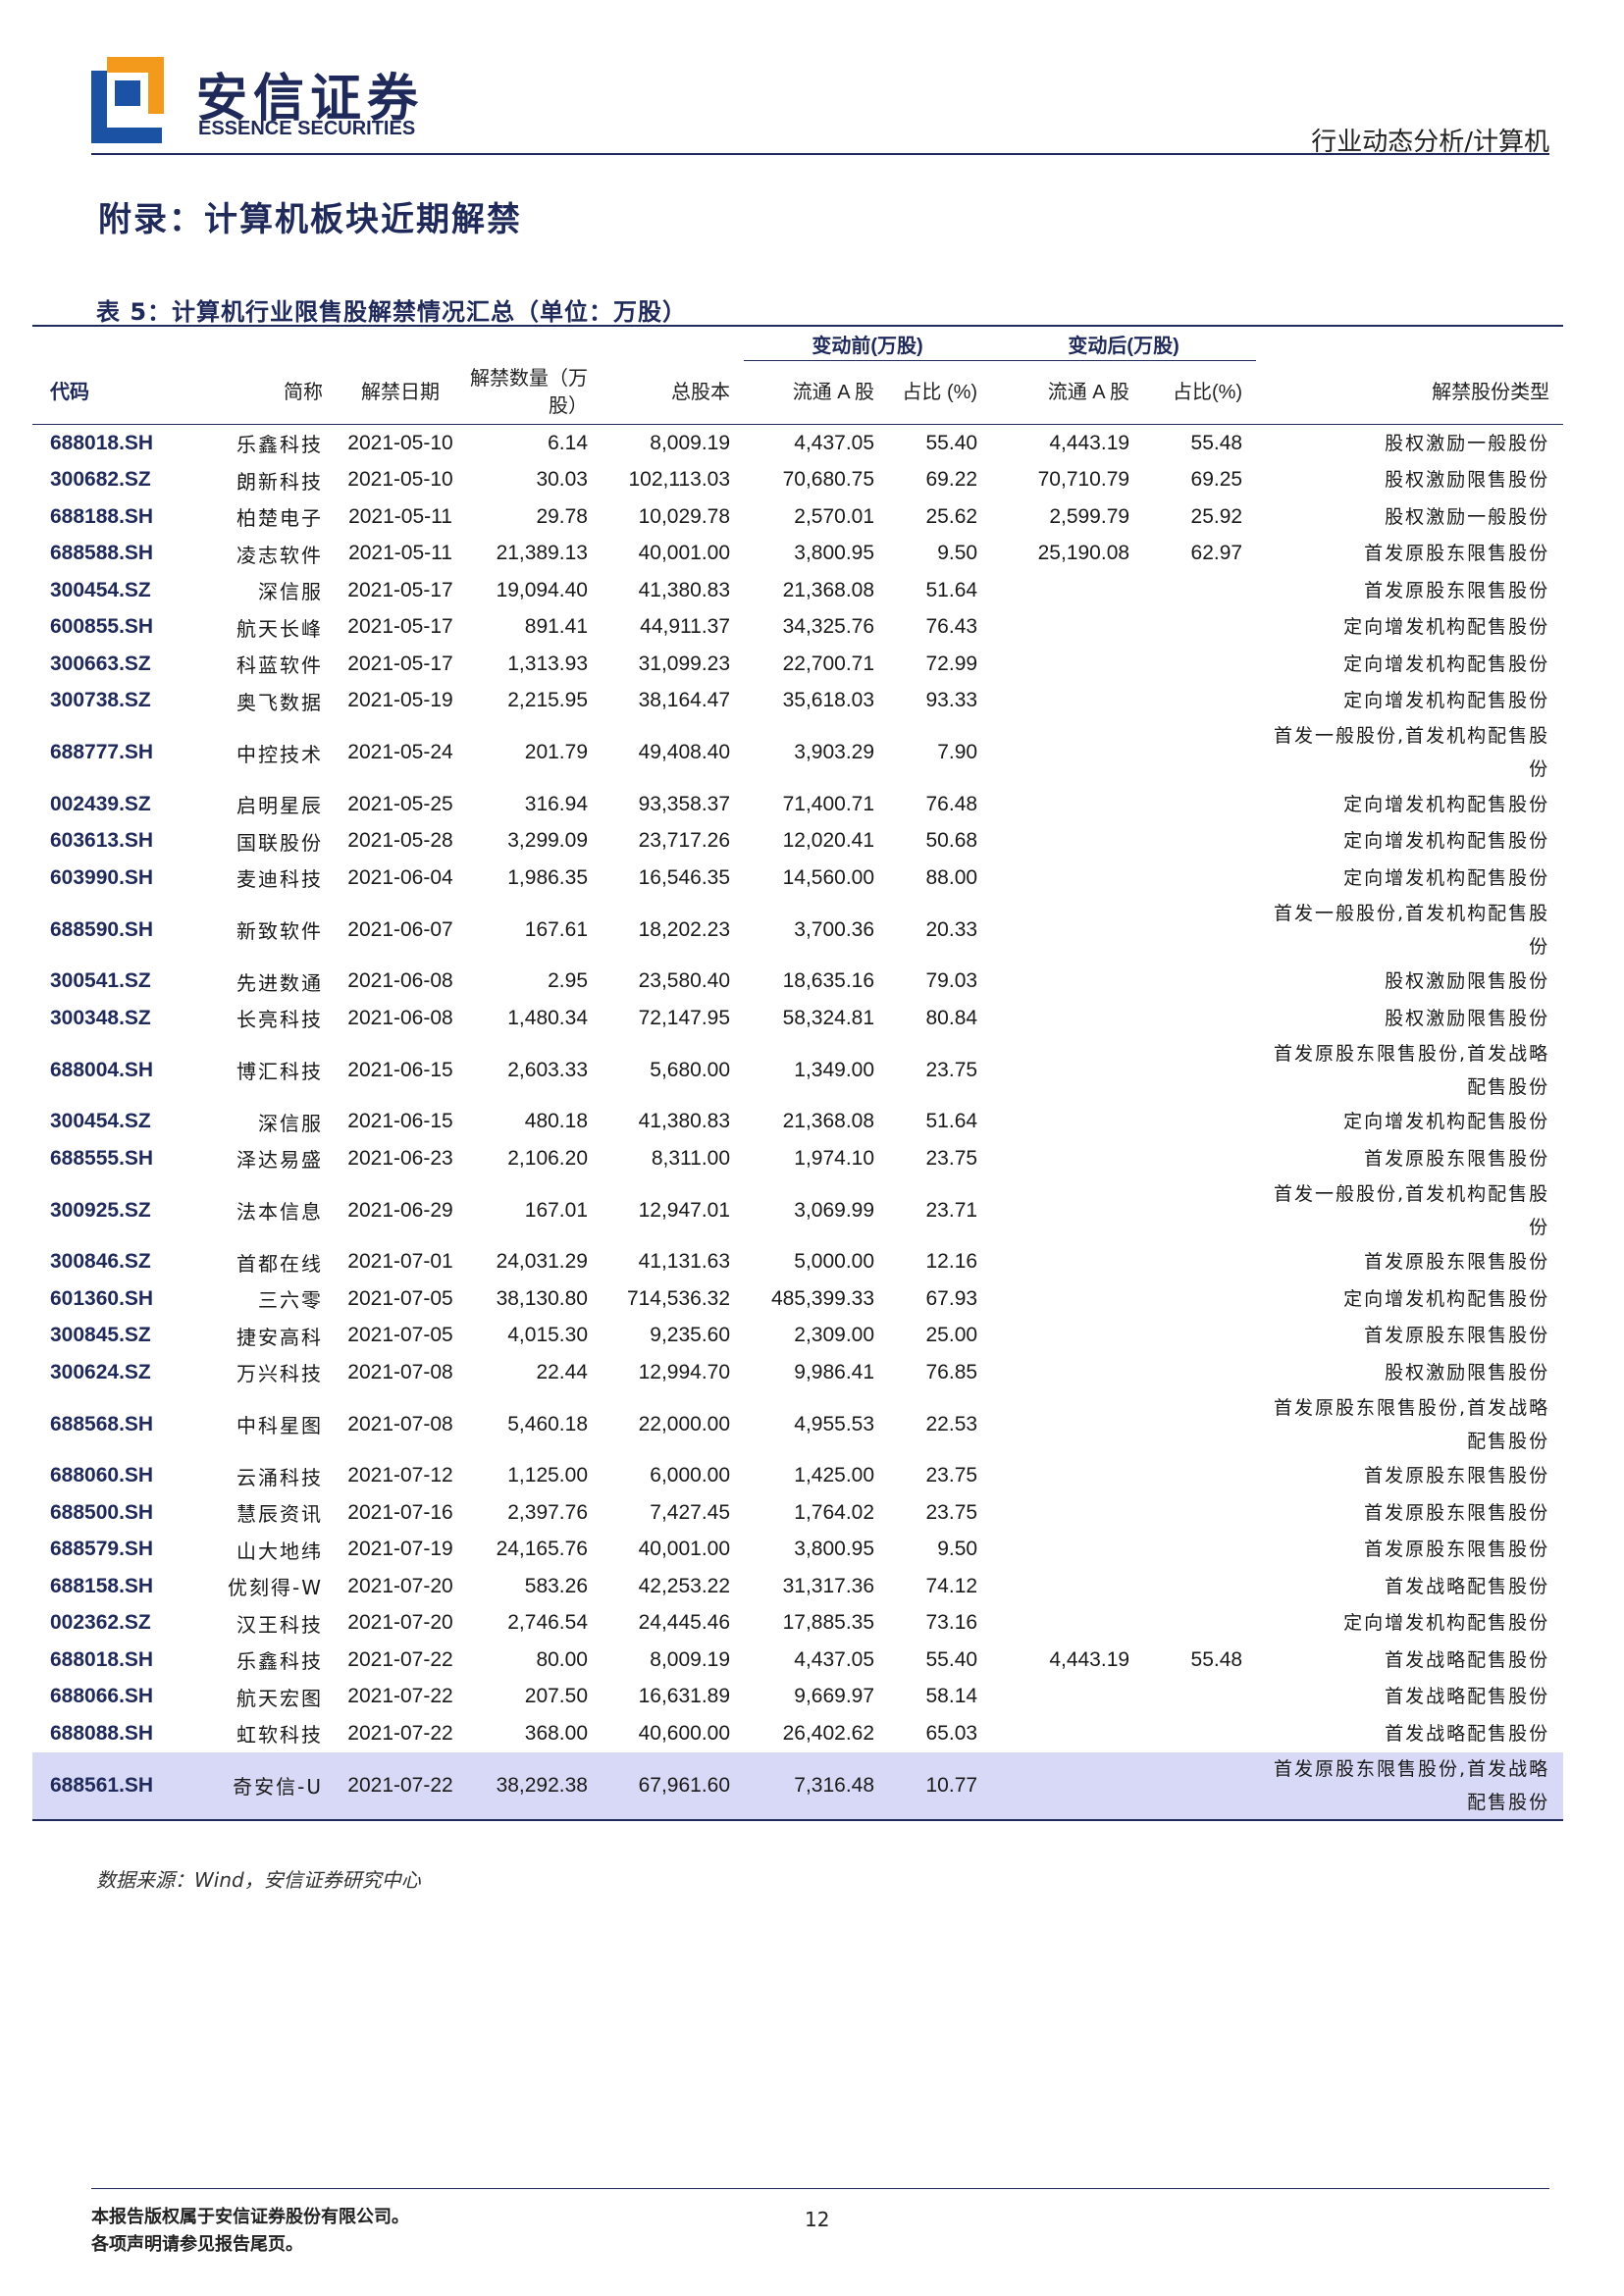 This screenshot has height=2296, width=1624. What do you see at coordinates (684, 877) in the screenshot?
I see `total-shares-cell: 16,546.35` at bounding box center [684, 877].